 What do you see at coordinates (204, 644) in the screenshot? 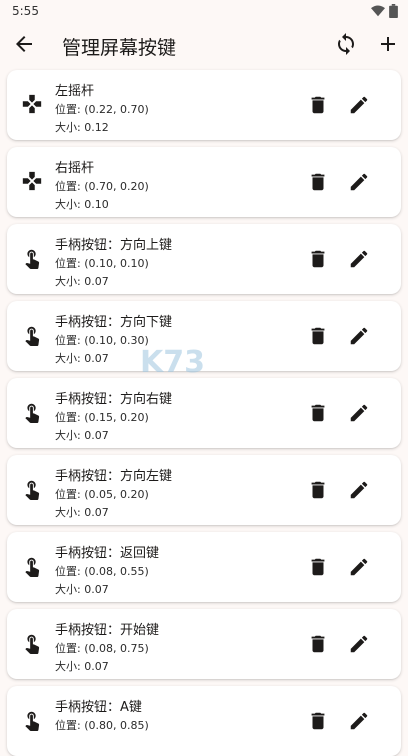
I see `list-item: 手柄按钮：开始键 位置: (0.08, 0.75) 大小: 0.07` at bounding box center [204, 644].